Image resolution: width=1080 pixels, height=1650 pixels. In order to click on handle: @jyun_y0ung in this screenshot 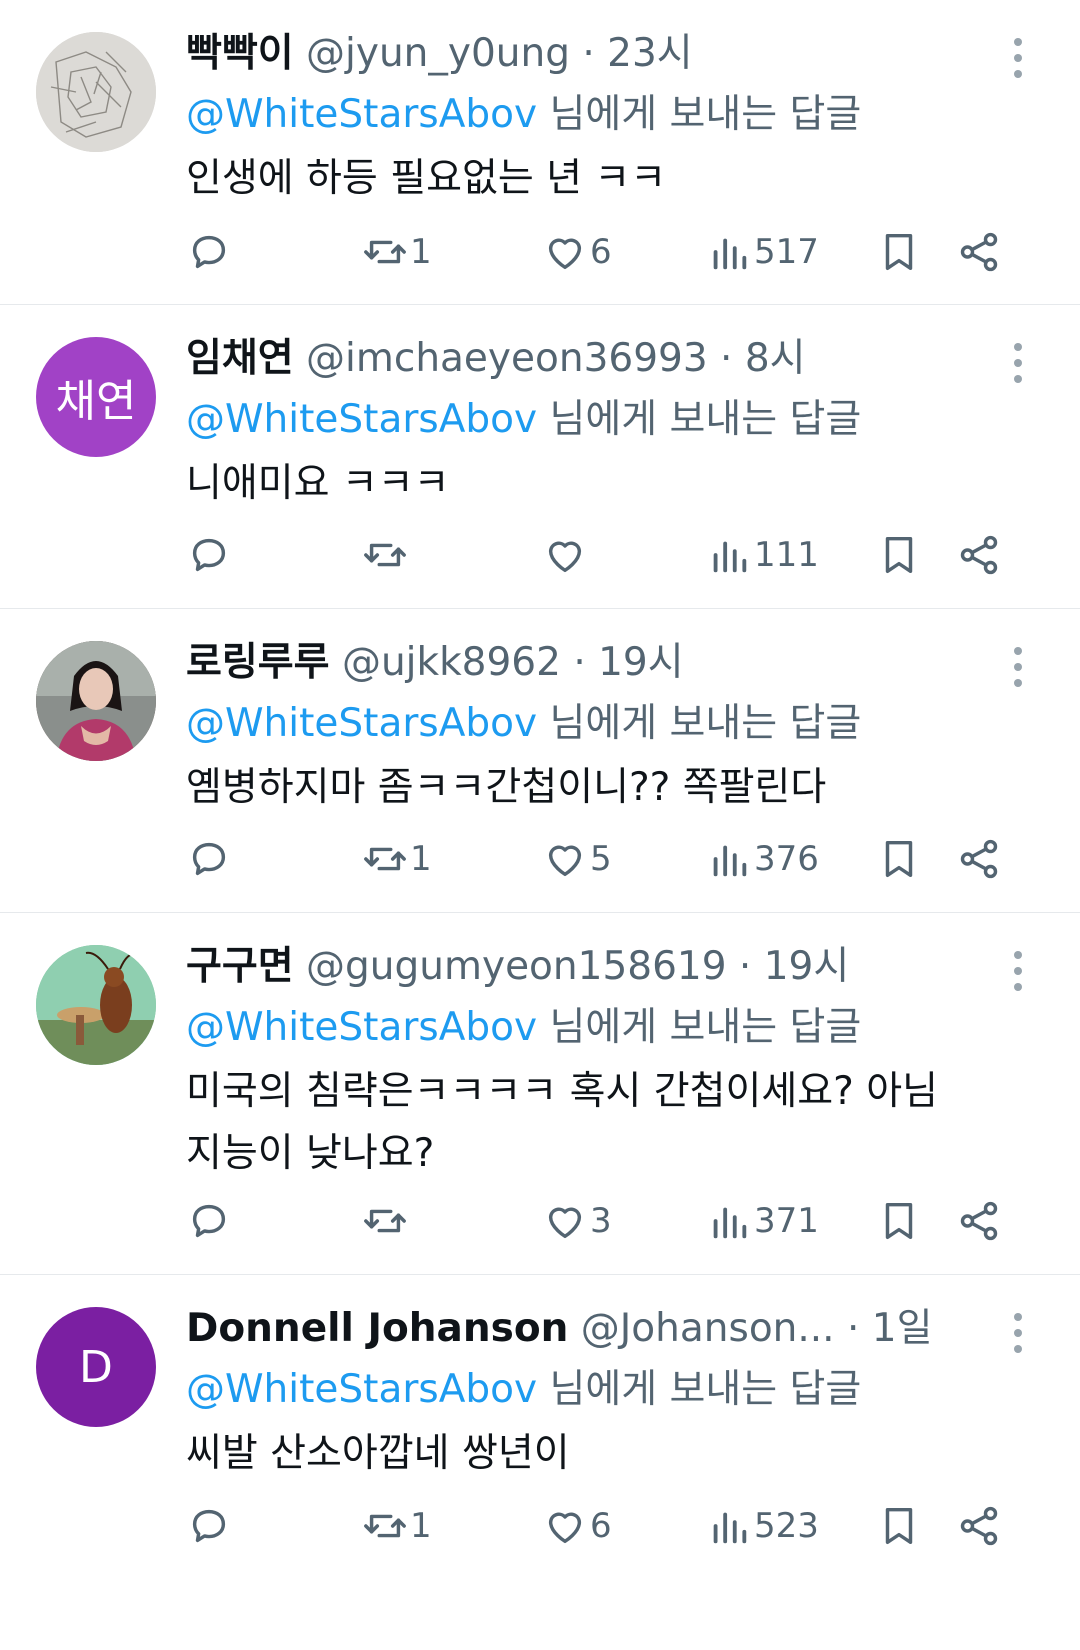, I will do `click(438, 53)`.